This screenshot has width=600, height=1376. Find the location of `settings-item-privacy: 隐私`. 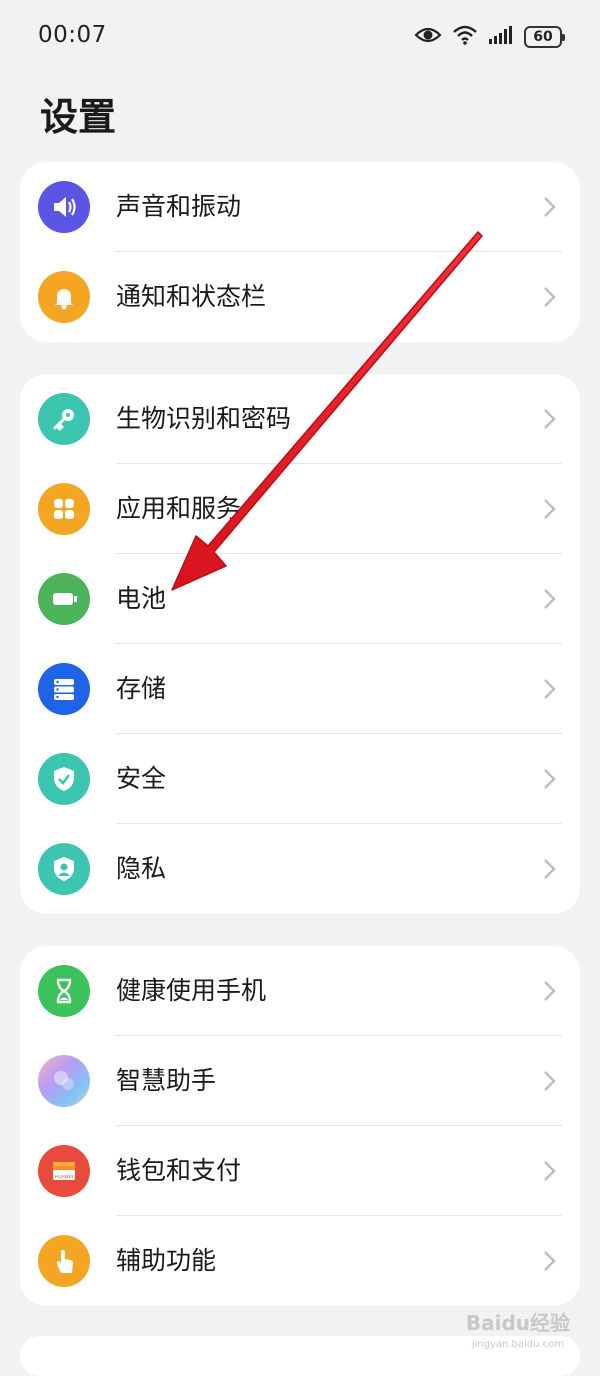

settings-item-privacy: 隐私 is located at coordinates (300, 869).